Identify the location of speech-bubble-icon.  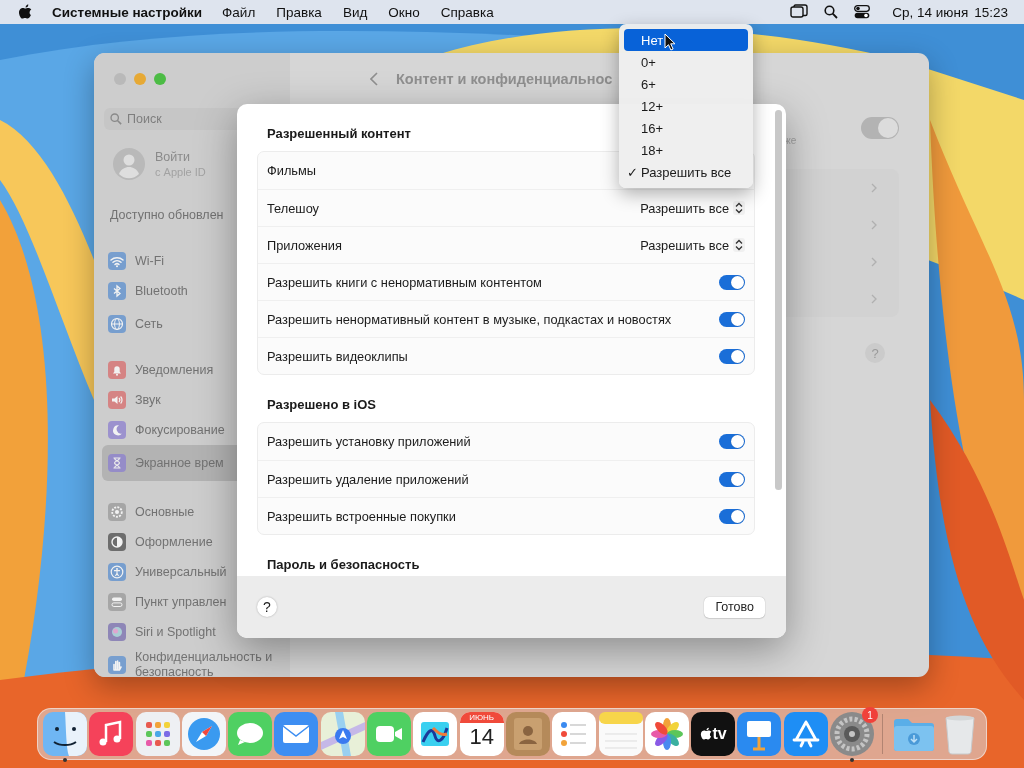
(250, 734).